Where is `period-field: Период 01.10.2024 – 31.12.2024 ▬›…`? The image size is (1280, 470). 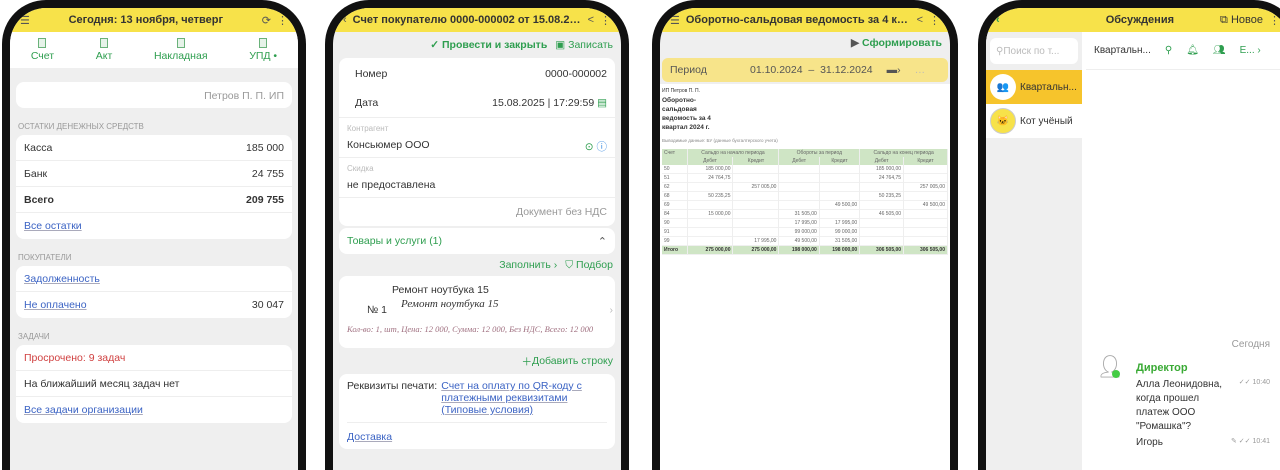 period-field: Период 01.10.2024 – 31.12.2024 ▬›… is located at coordinates (805, 70).